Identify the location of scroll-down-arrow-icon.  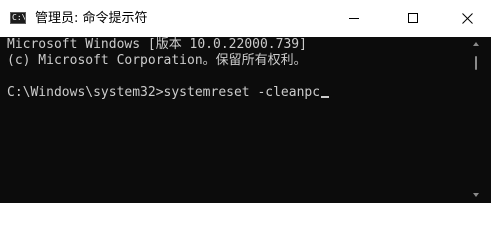
(476, 195).